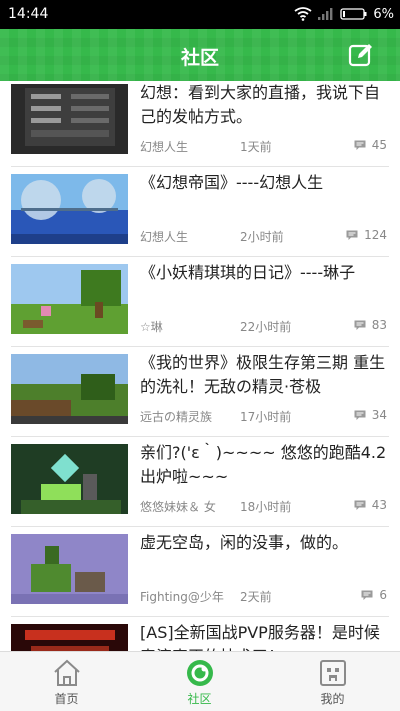  I want to click on post-comments: 34, so click(370, 415).